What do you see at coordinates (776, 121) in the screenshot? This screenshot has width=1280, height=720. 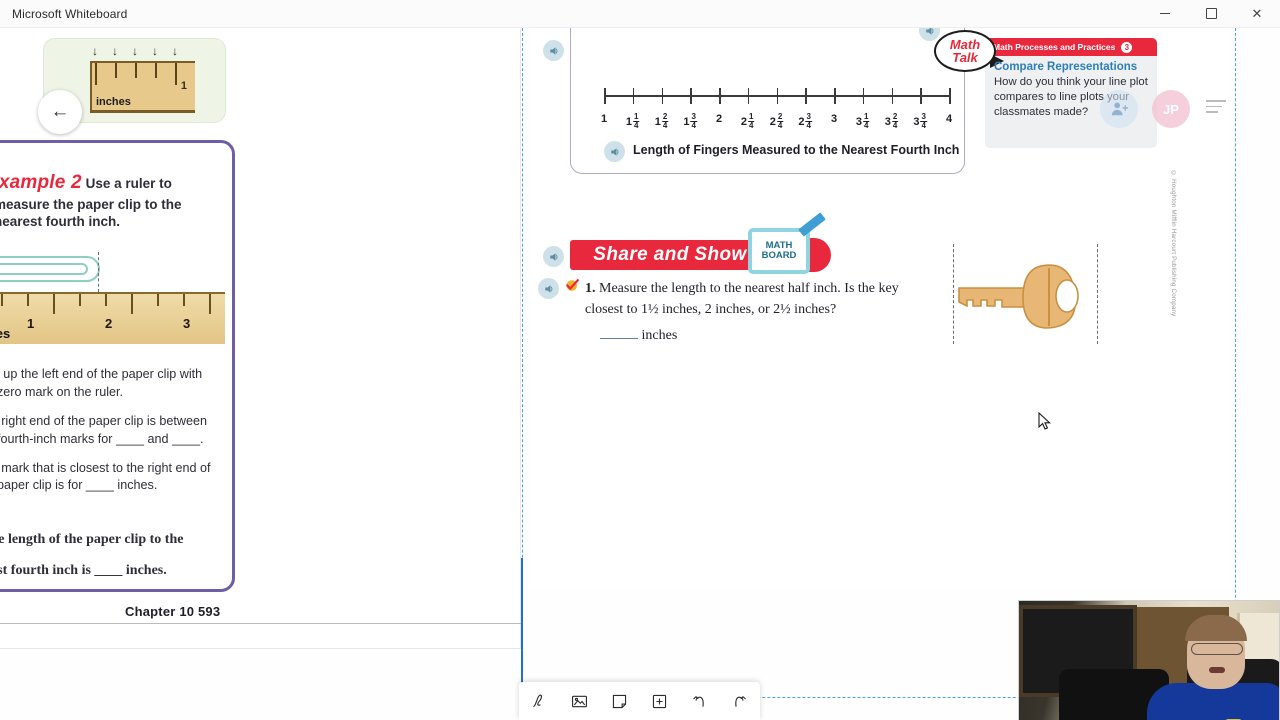 I see `tick-label: 224` at bounding box center [776, 121].